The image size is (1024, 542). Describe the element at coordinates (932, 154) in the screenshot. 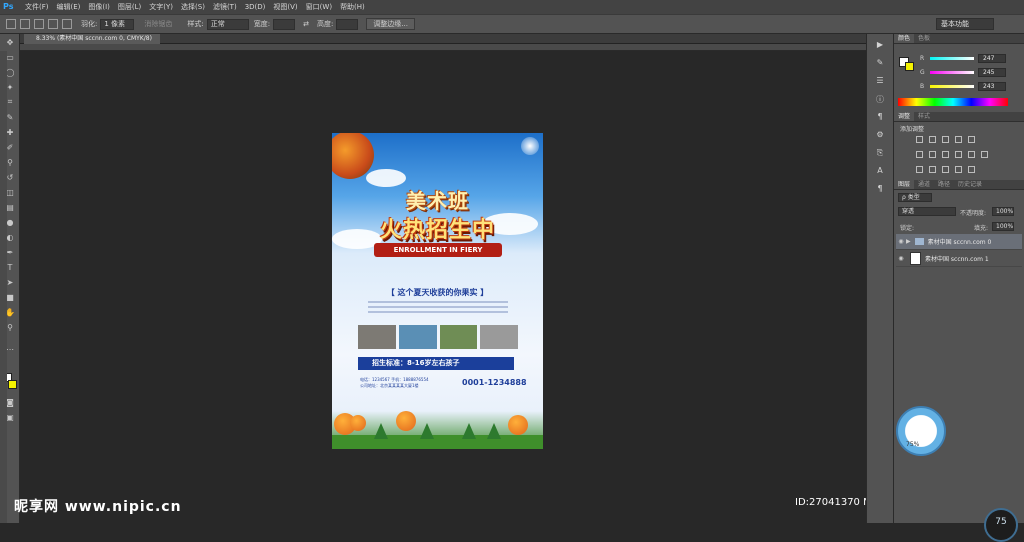

I see `color-balance-icon` at that location.